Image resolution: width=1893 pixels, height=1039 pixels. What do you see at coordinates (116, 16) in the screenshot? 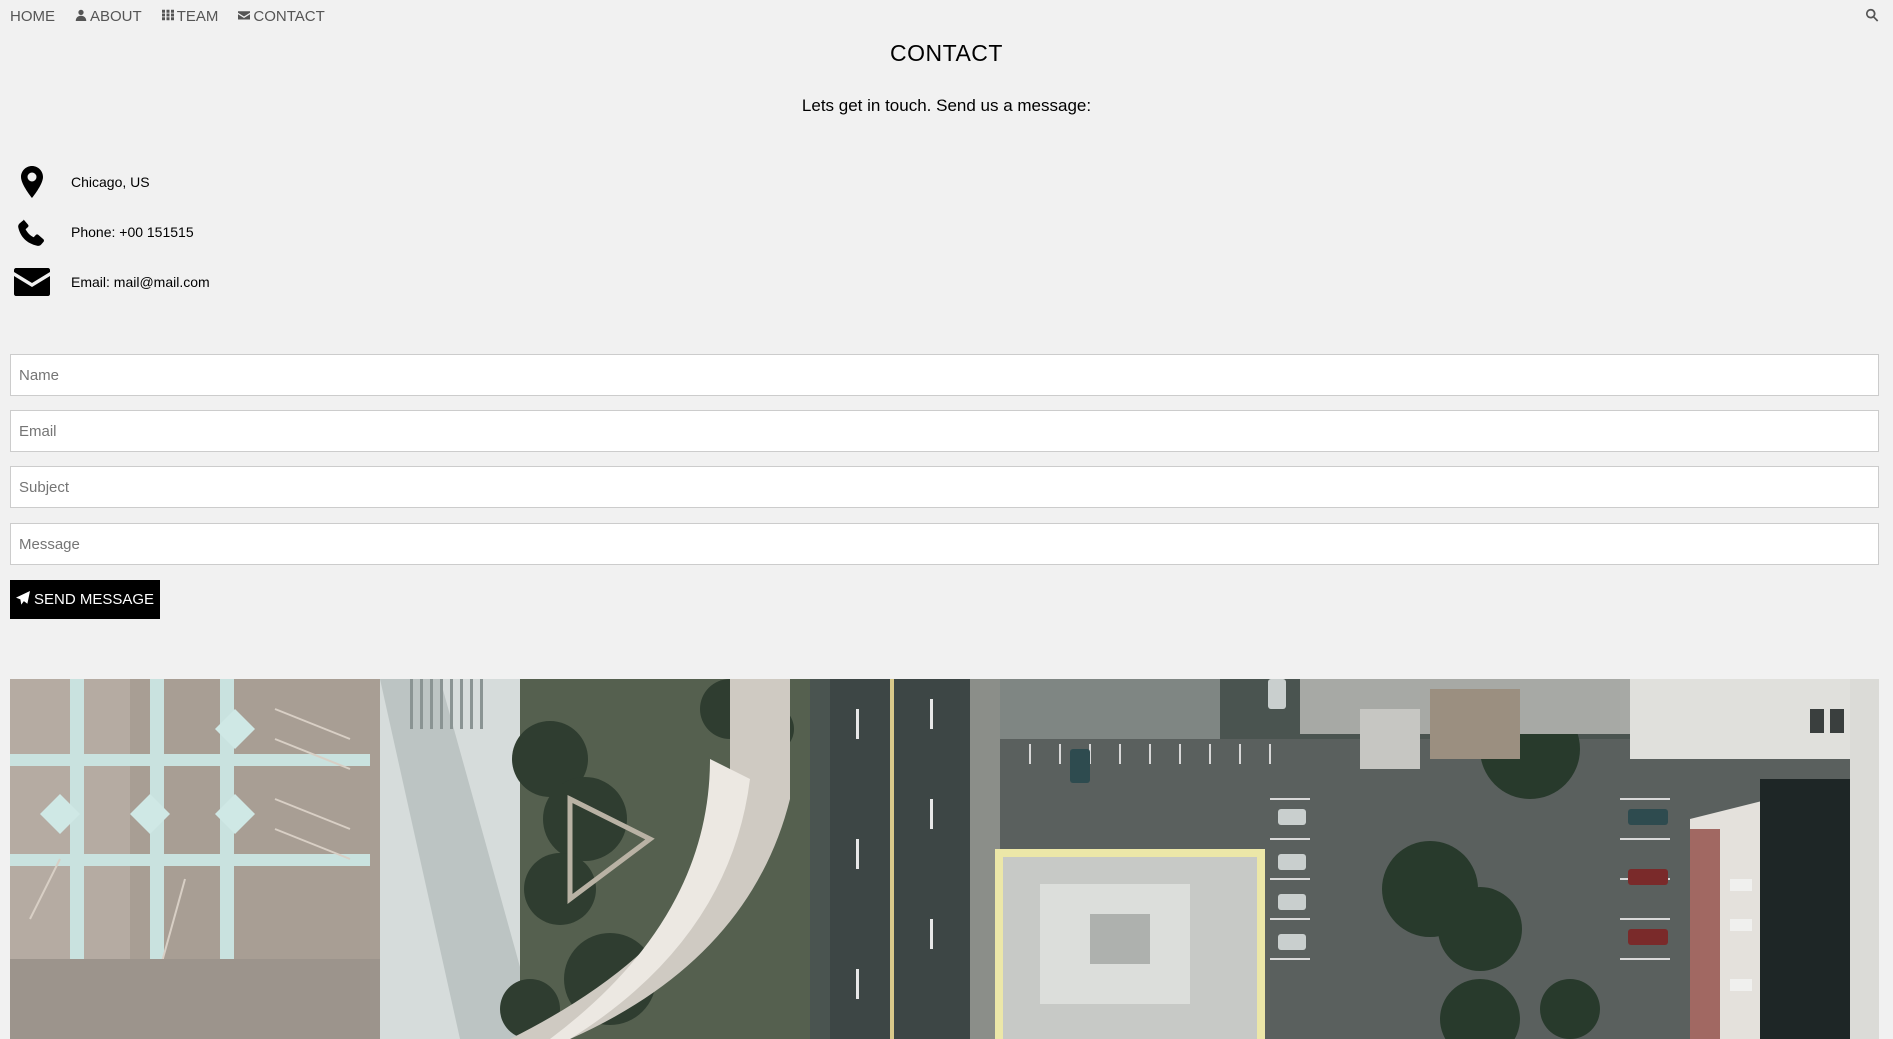
I see `nav-about-label: ABOUT` at bounding box center [116, 16].